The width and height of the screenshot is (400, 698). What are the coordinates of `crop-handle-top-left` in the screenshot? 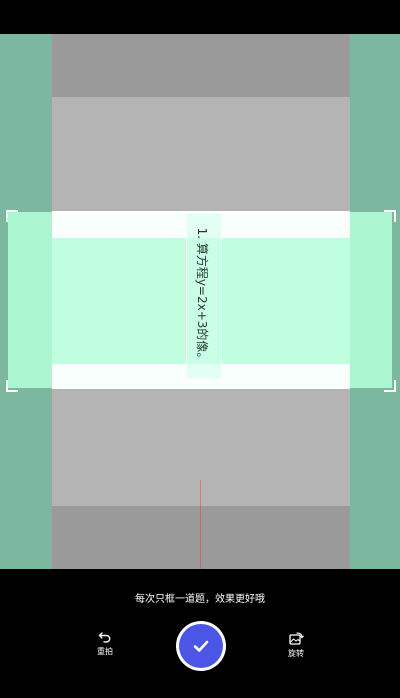 It's located at (12, 216).